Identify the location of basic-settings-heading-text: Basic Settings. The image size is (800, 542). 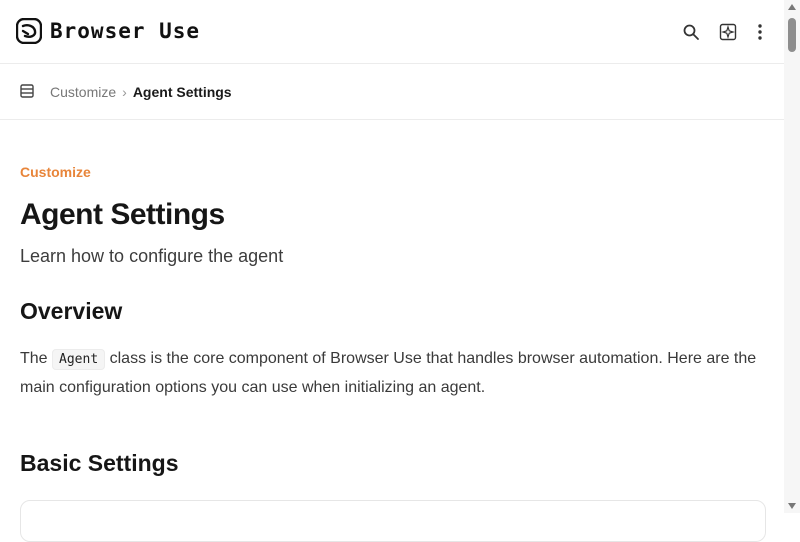
(99, 463).